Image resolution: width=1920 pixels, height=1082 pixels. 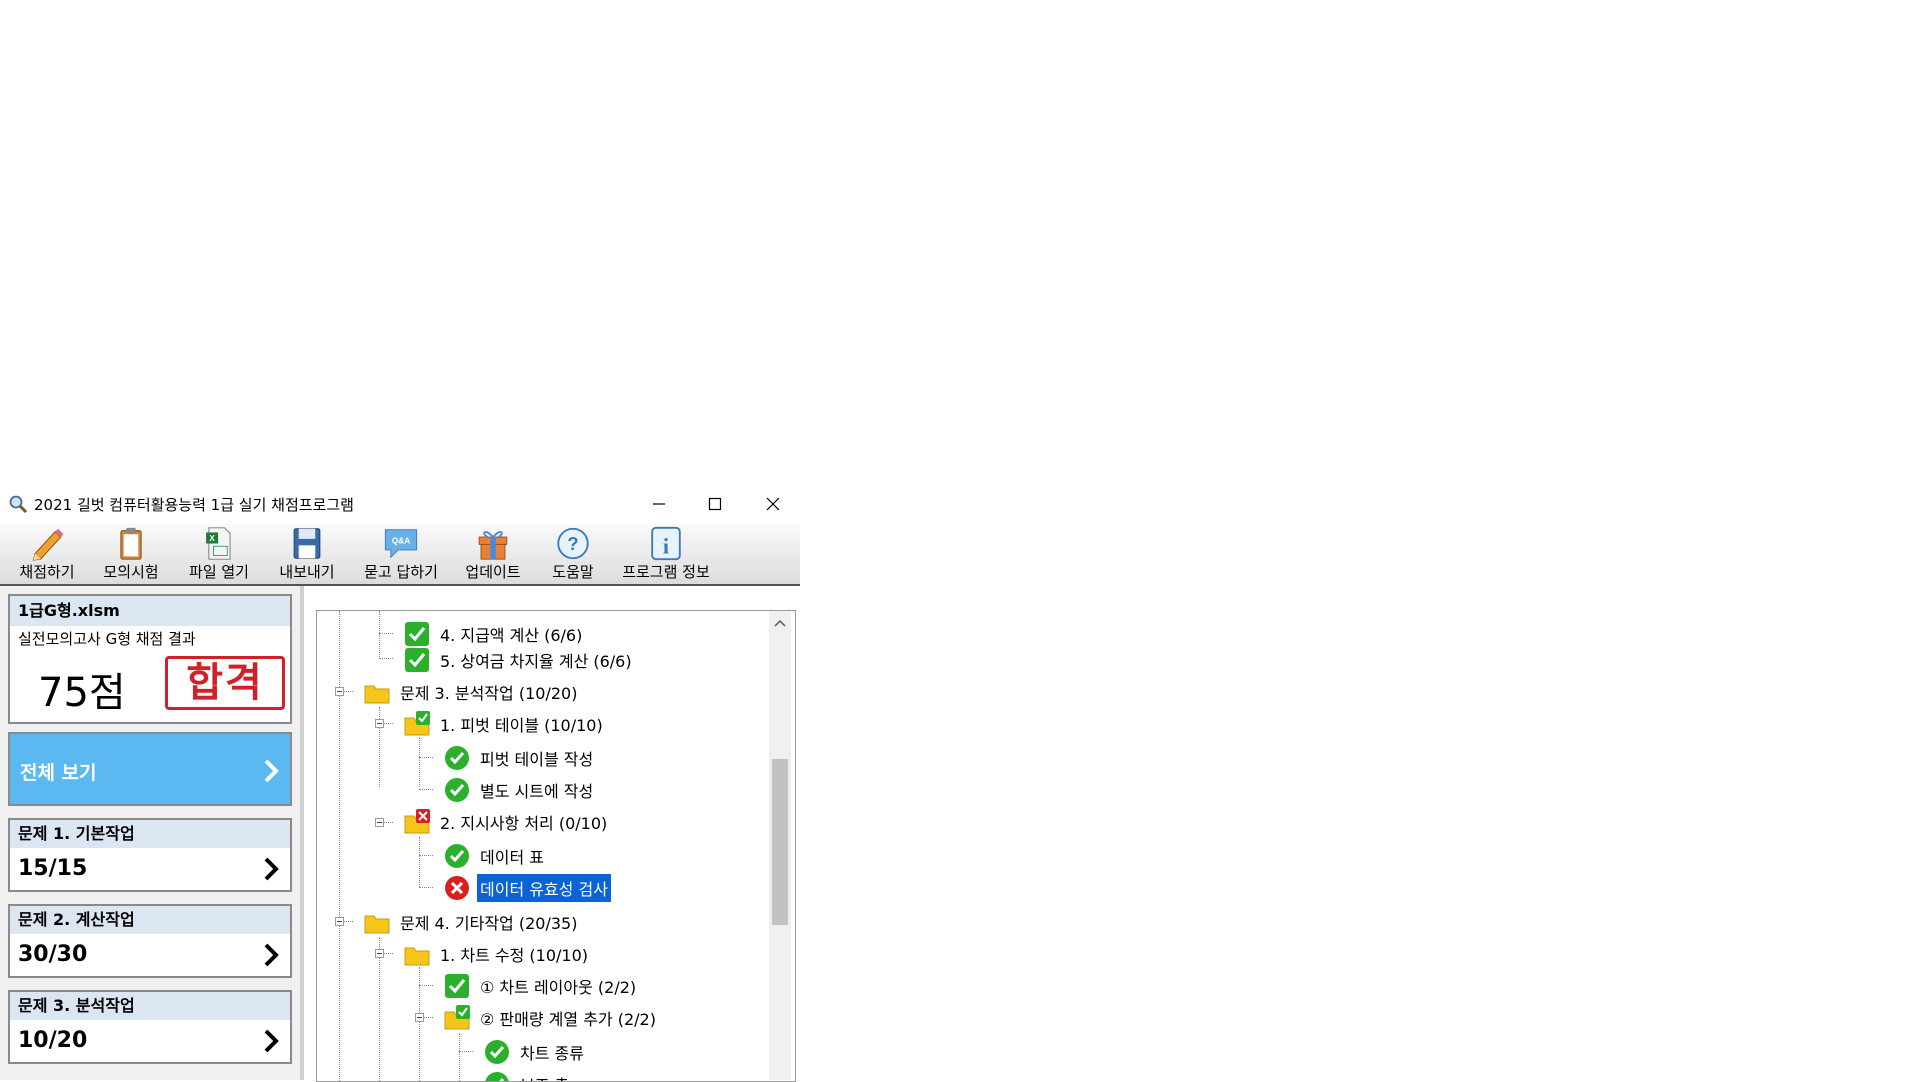 I want to click on tree-item: 별도 시트에 작성, so click(x=519, y=790).